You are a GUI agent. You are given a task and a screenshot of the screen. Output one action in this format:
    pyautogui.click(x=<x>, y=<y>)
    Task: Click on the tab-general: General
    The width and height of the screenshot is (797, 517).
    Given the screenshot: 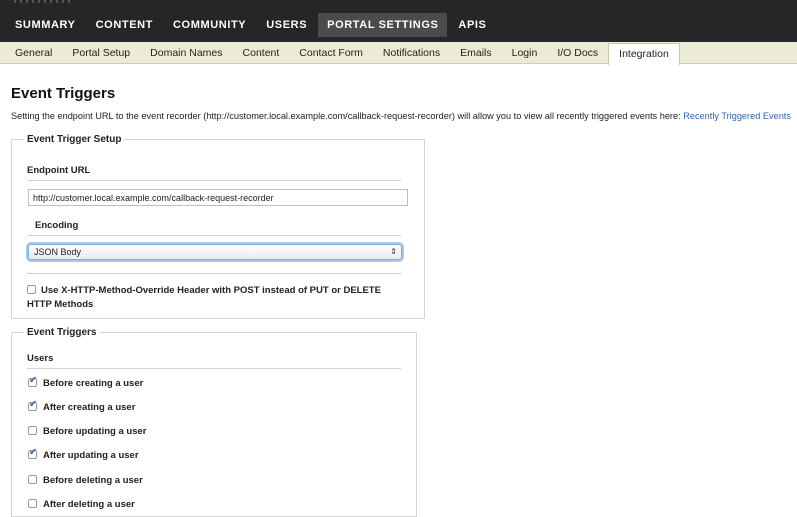 What is the action you would take?
    pyautogui.click(x=33, y=53)
    